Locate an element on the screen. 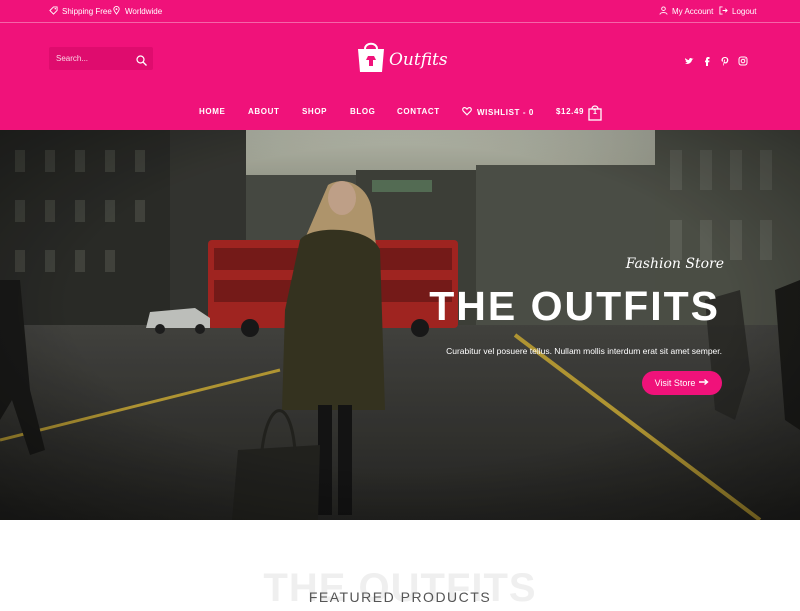 This screenshot has height=611, width=800. cart-total: $12.49 is located at coordinates (570, 111).